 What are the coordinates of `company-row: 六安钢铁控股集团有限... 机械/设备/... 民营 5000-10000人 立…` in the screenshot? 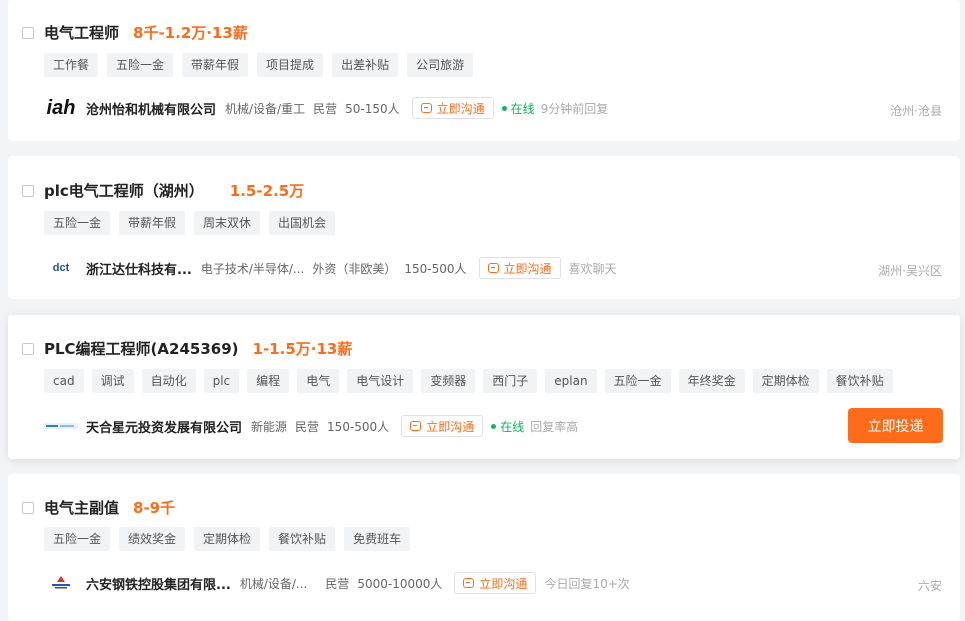 It's located at (337, 583).